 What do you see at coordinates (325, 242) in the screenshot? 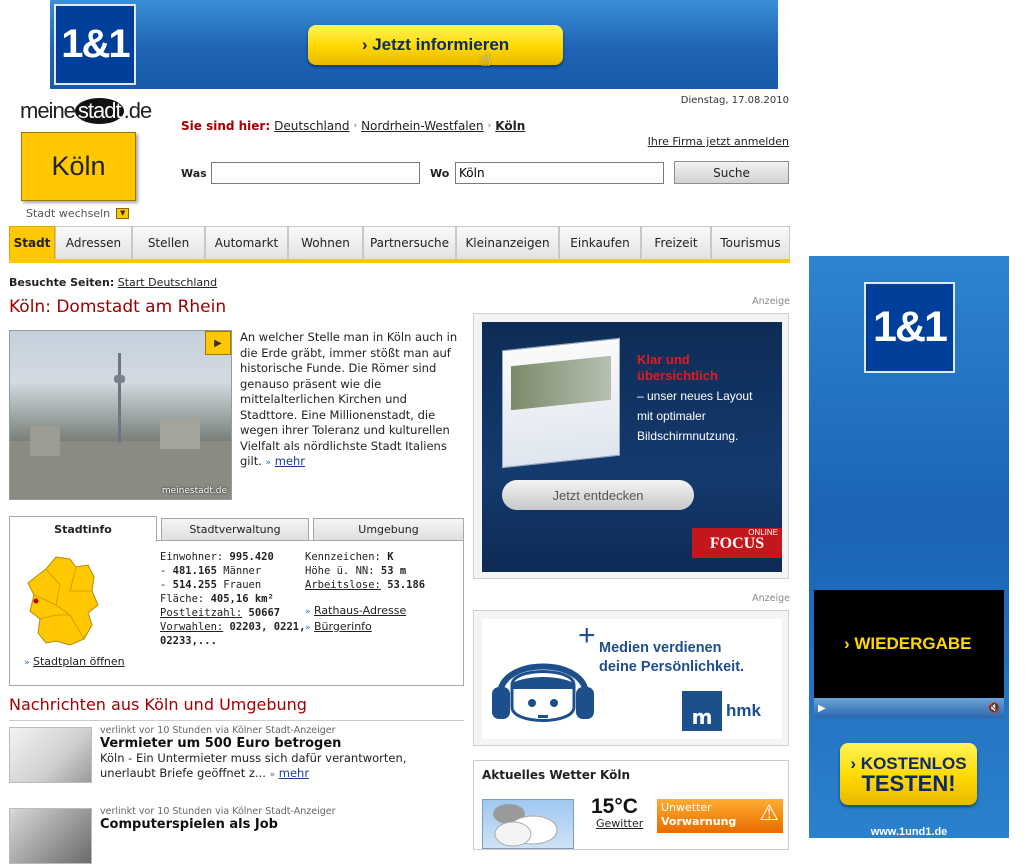
I see `nav-tab-wohnen: Wohnen` at bounding box center [325, 242].